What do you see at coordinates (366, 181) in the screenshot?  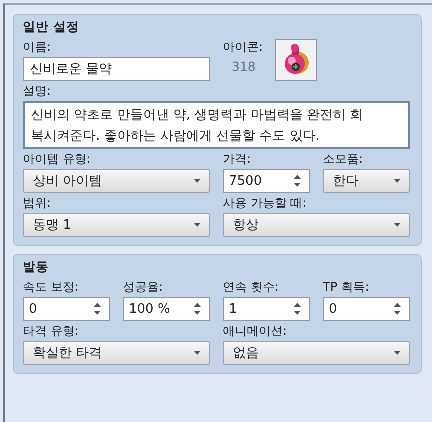 I see `dropdown: 한다` at bounding box center [366, 181].